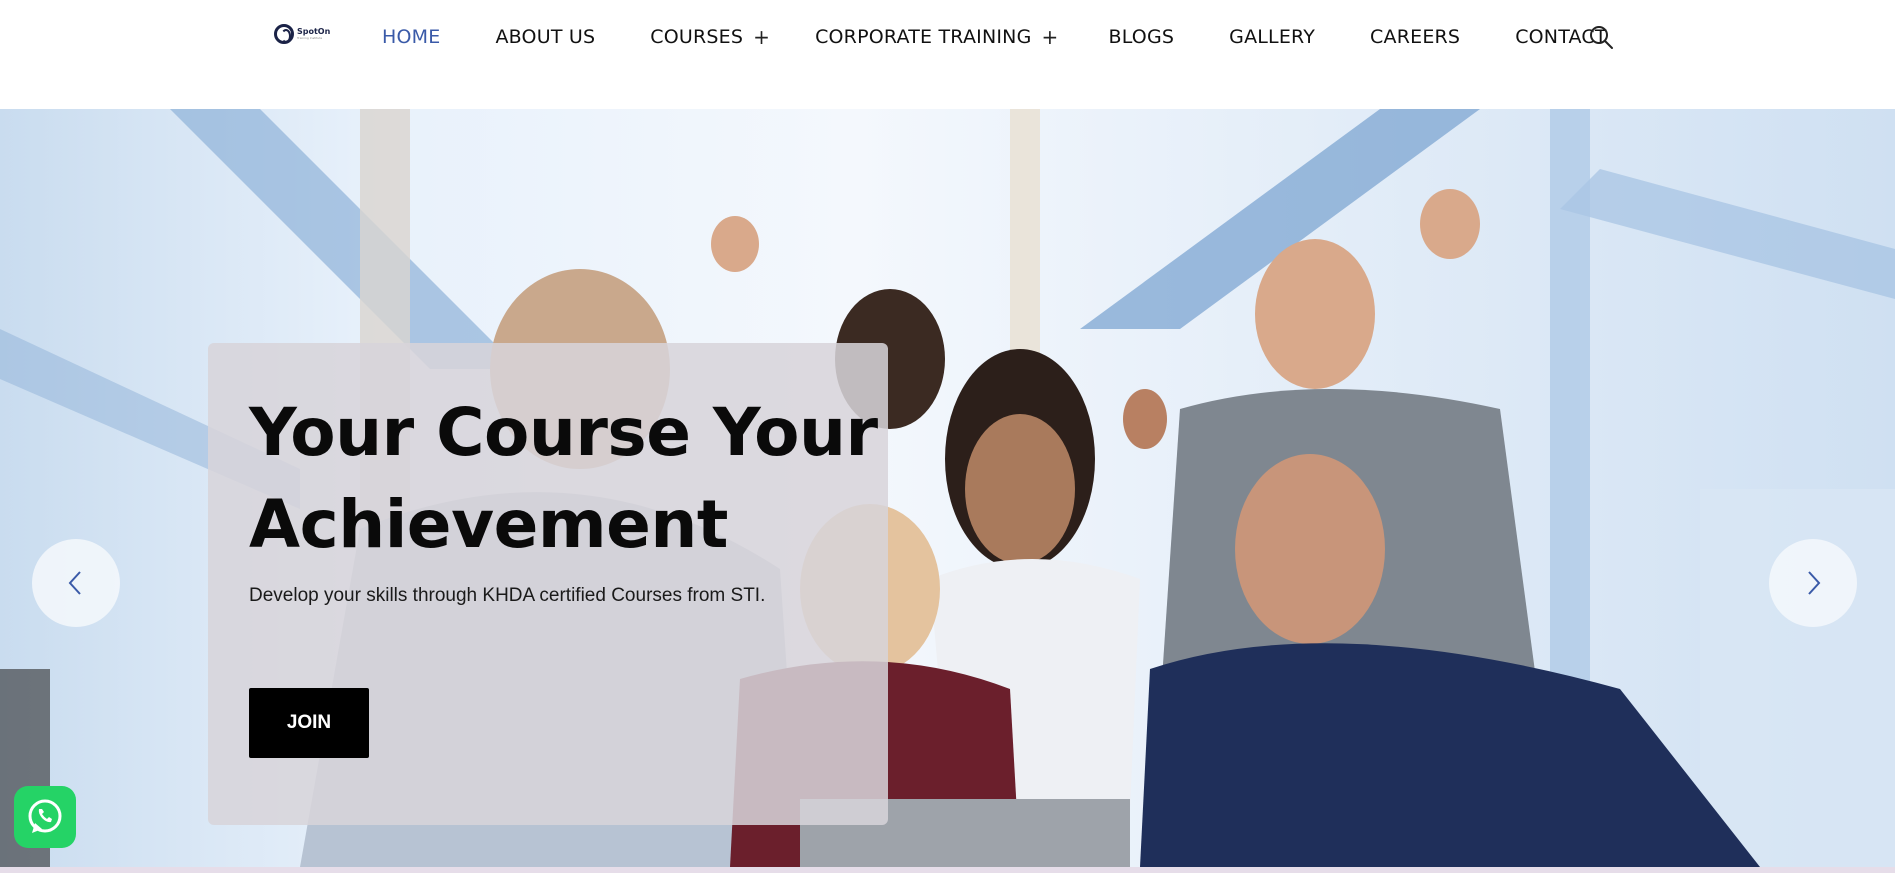 This screenshot has width=1895, height=873. What do you see at coordinates (947, 870) in the screenshot?
I see `page-bottom-strip` at bounding box center [947, 870].